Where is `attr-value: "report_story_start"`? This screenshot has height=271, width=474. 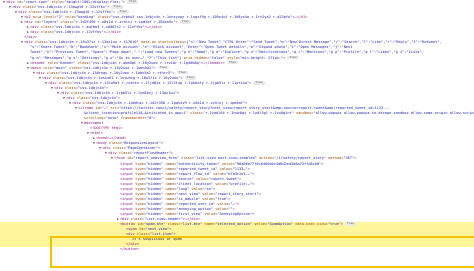 attr-value: "report_story_start" is located at coordinates (237, 193).